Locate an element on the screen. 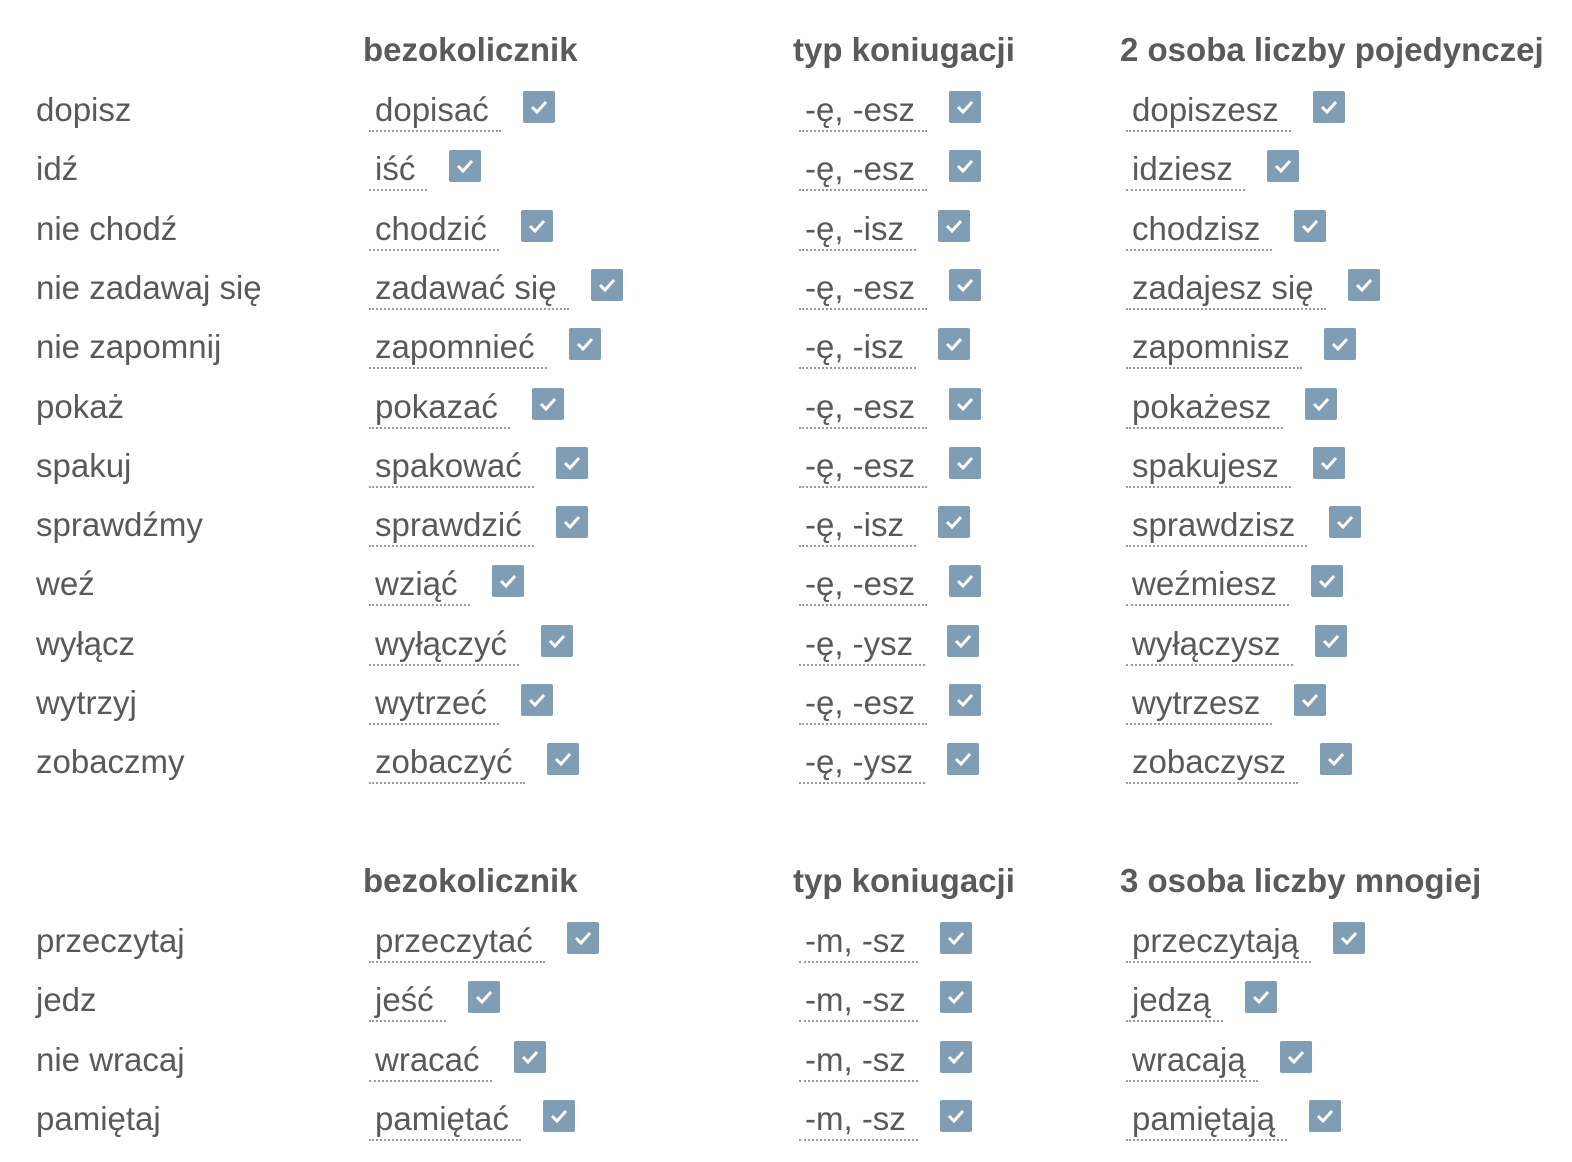  answer-cell-infinitive: wyłączyć is located at coordinates (471, 645).